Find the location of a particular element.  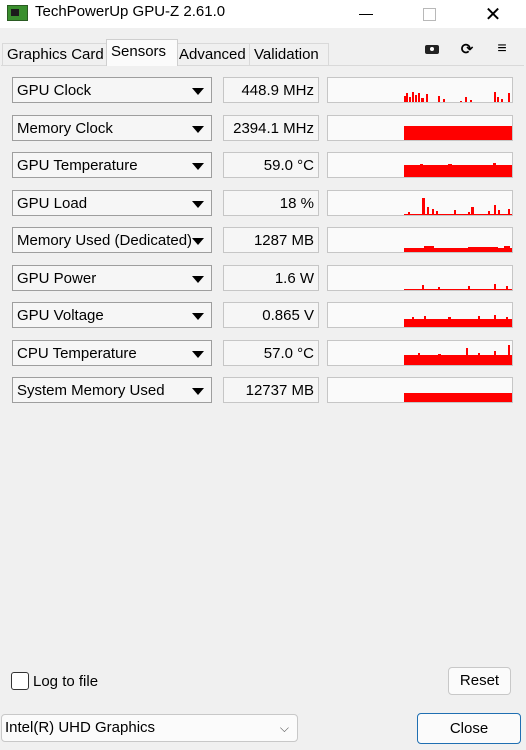

camera-icon is located at coordinates (432, 49).